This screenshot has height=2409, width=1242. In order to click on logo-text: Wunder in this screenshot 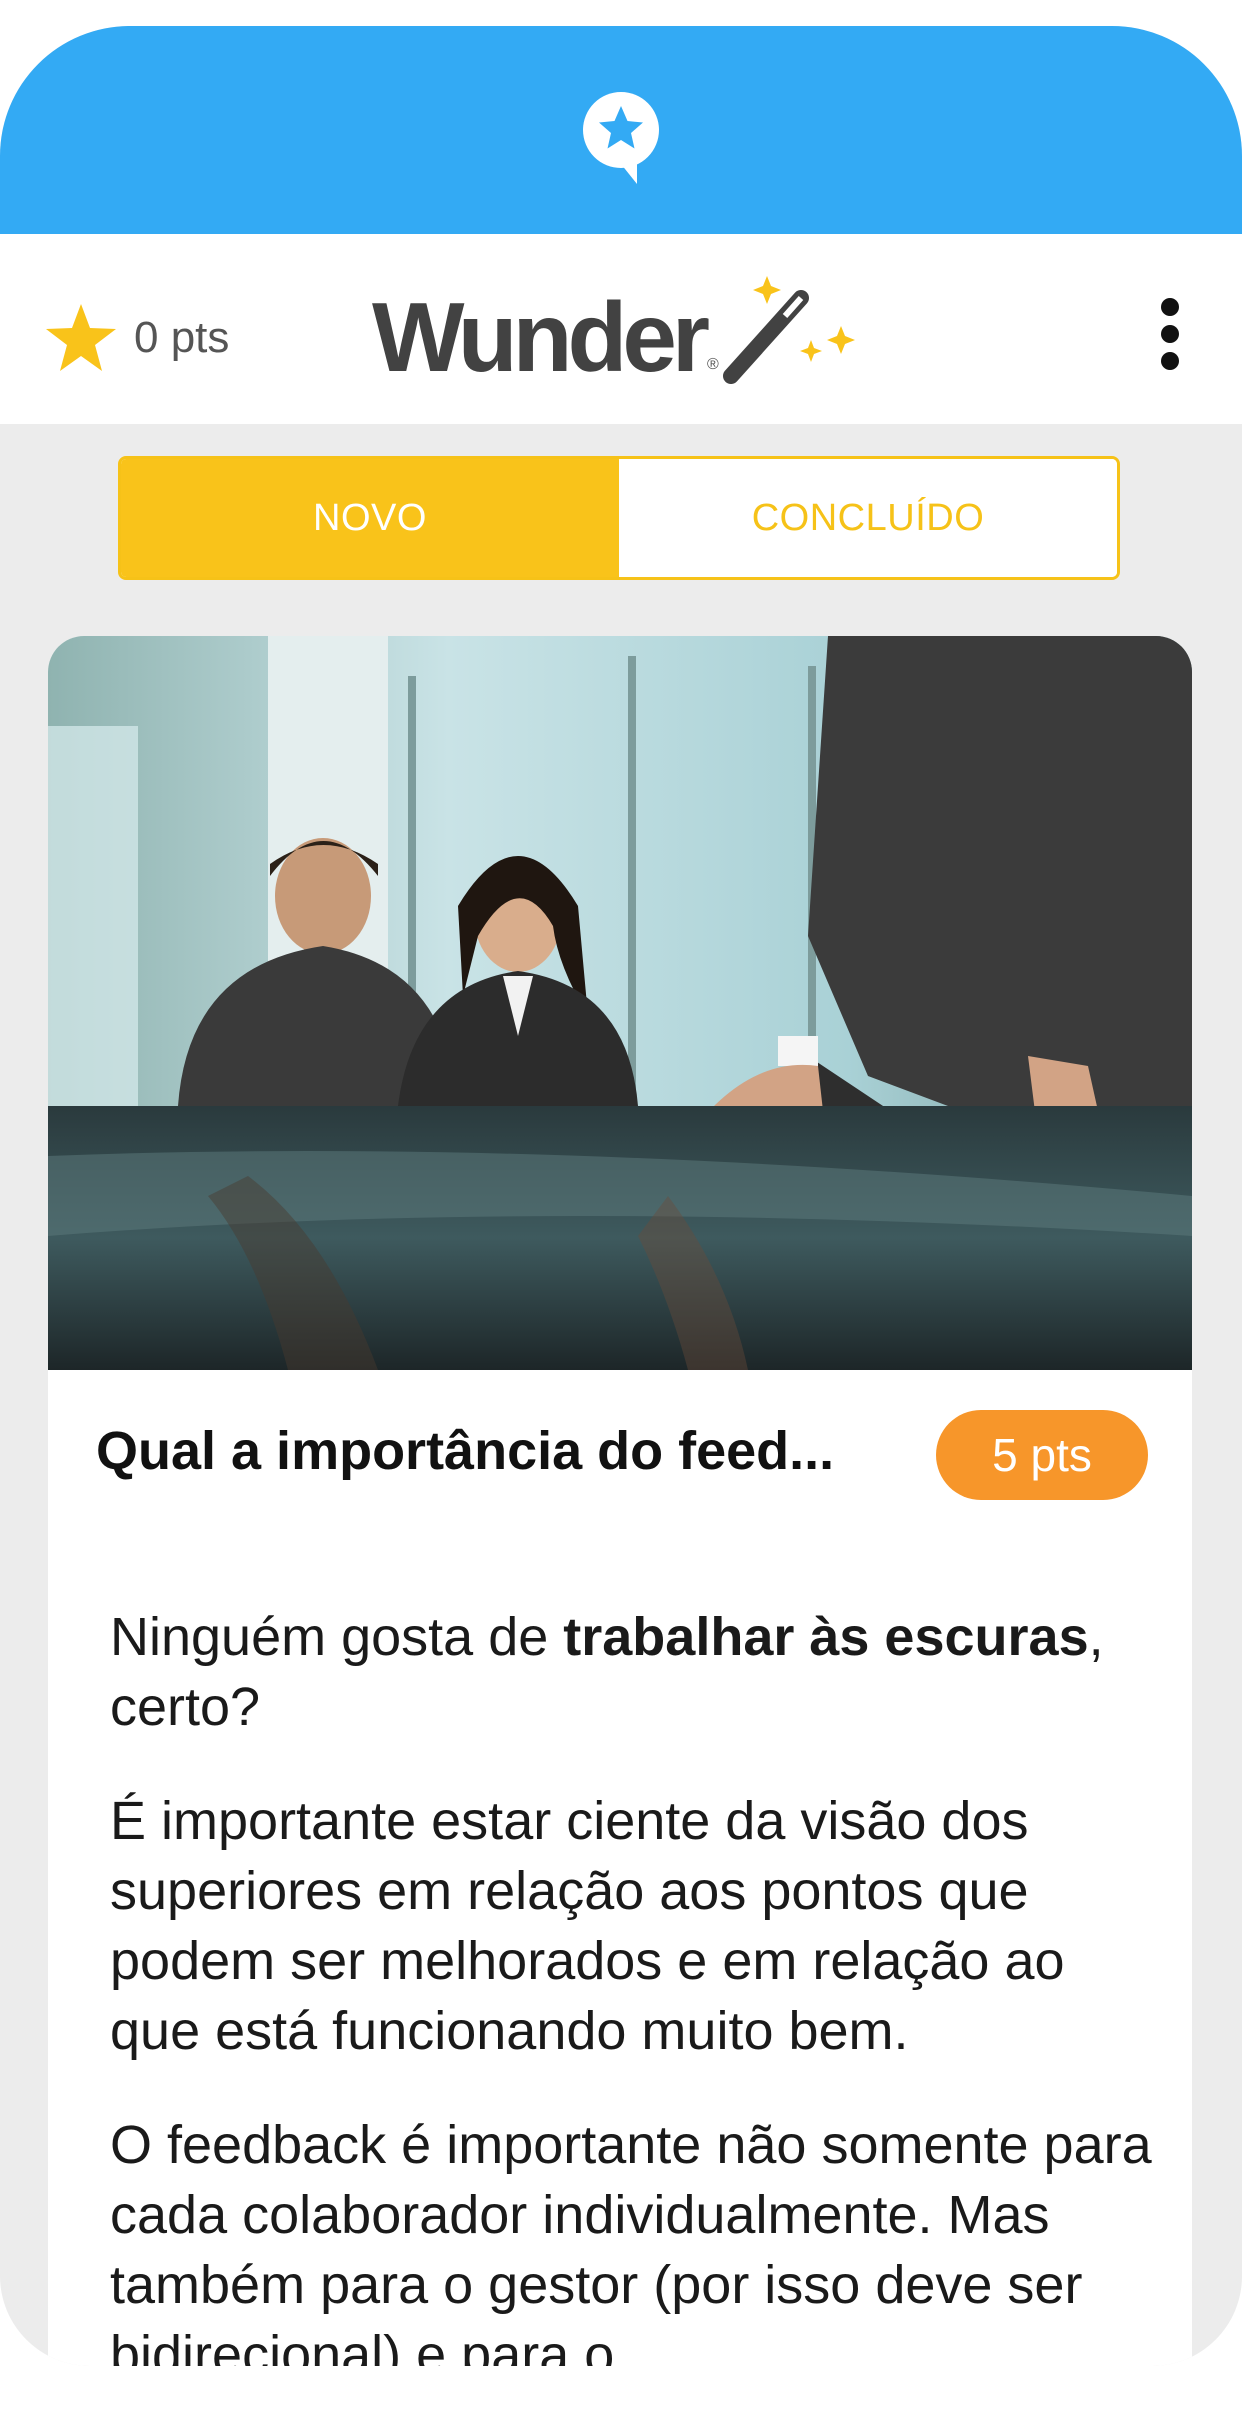, I will do `click(541, 337)`.